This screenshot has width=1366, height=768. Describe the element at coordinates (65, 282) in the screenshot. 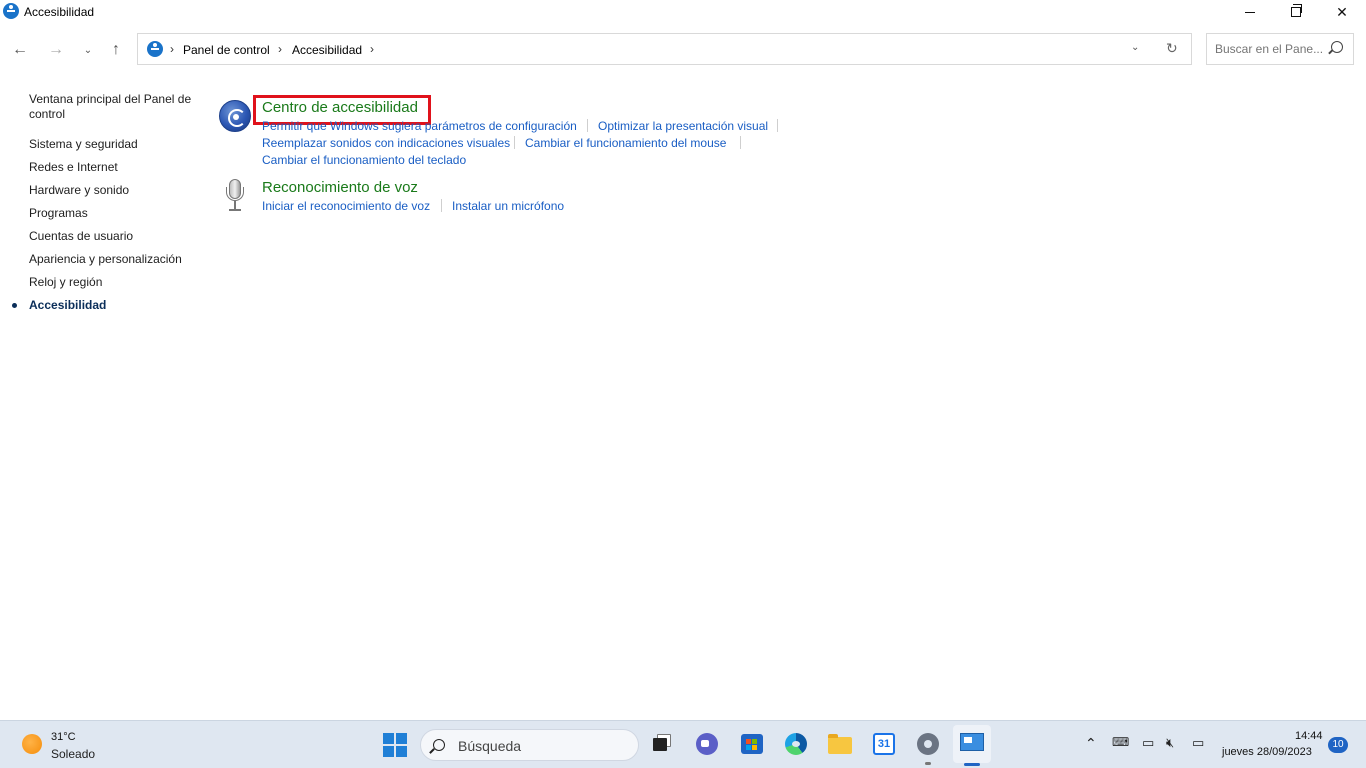

I see `nav-item-clock-region: Reloj y región` at that location.